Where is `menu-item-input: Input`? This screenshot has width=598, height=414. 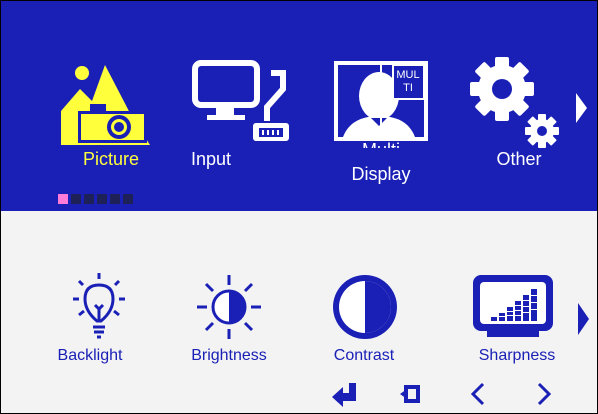
menu-item-input: Input is located at coordinates (238, 111).